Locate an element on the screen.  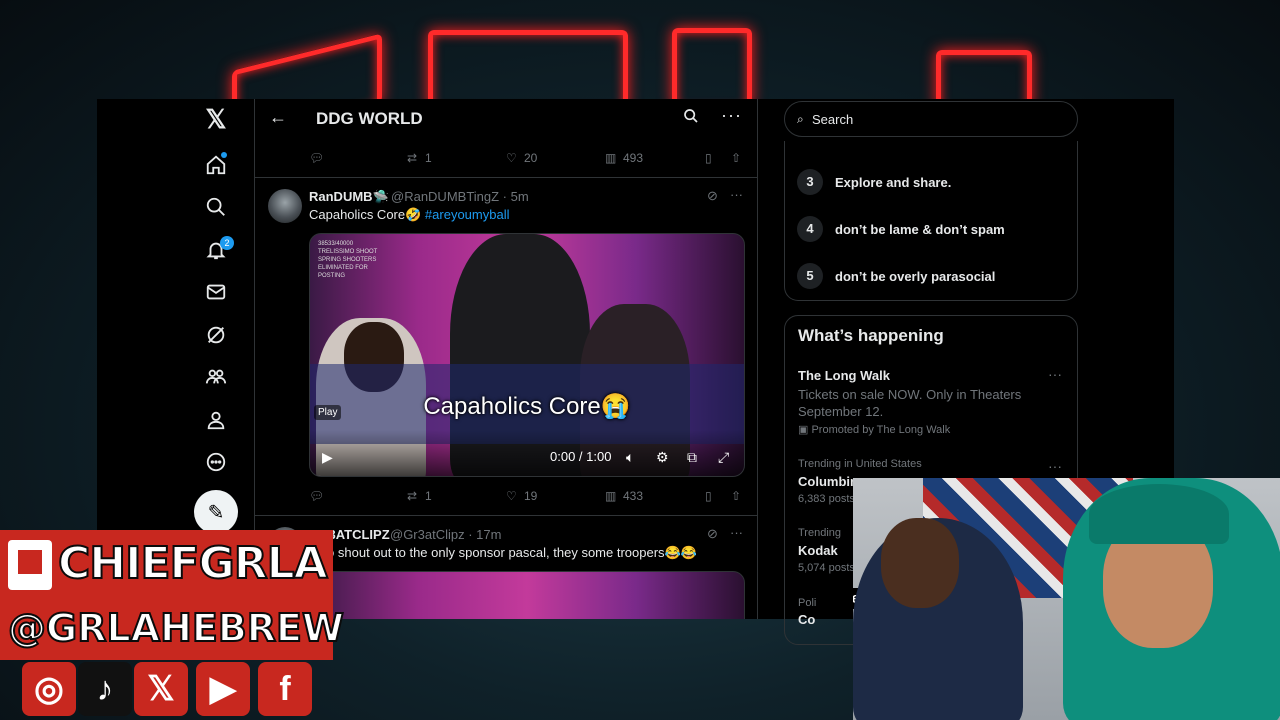
back-arrow-icon: ← is located at coordinates (278, 117).